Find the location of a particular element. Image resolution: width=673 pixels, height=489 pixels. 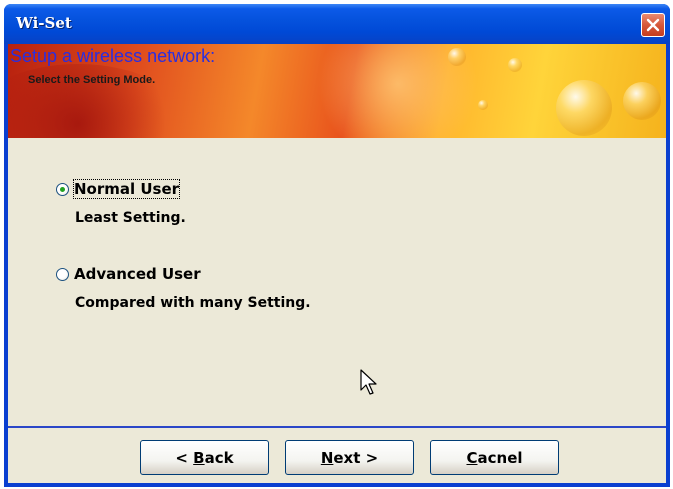

radio-selected-dot is located at coordinates (62, 189).